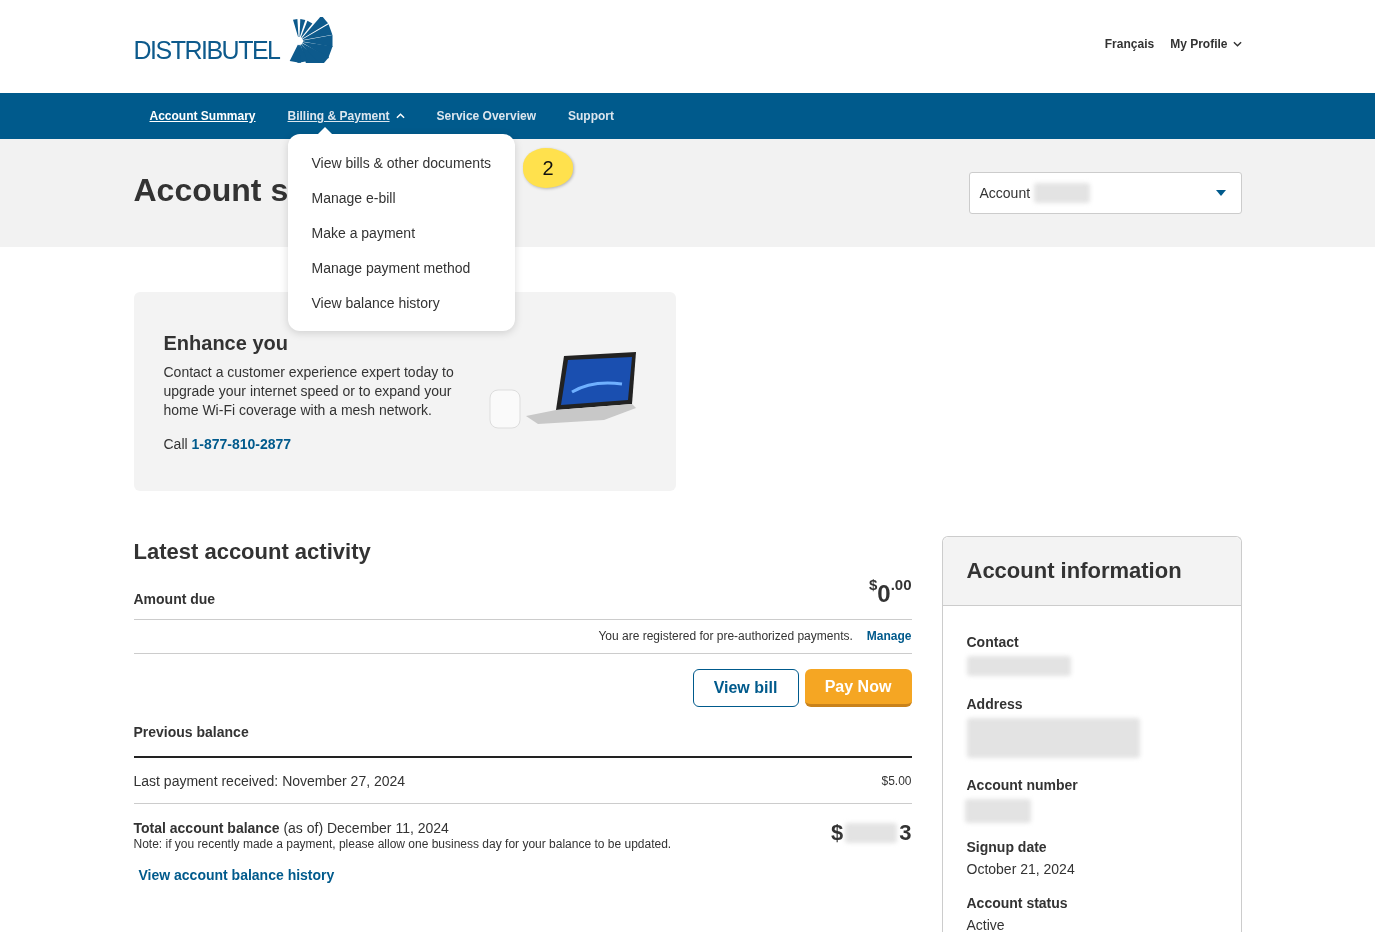  I want to click on language-link: Français, so click(1129, 44).